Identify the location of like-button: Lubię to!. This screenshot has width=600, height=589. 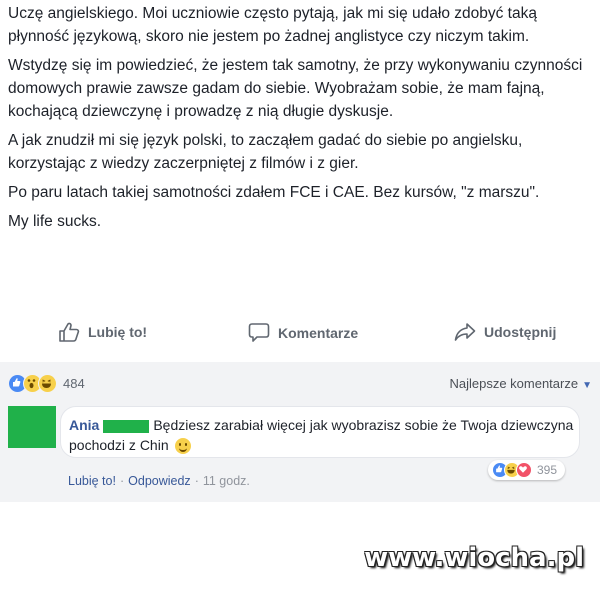
(102, 332).